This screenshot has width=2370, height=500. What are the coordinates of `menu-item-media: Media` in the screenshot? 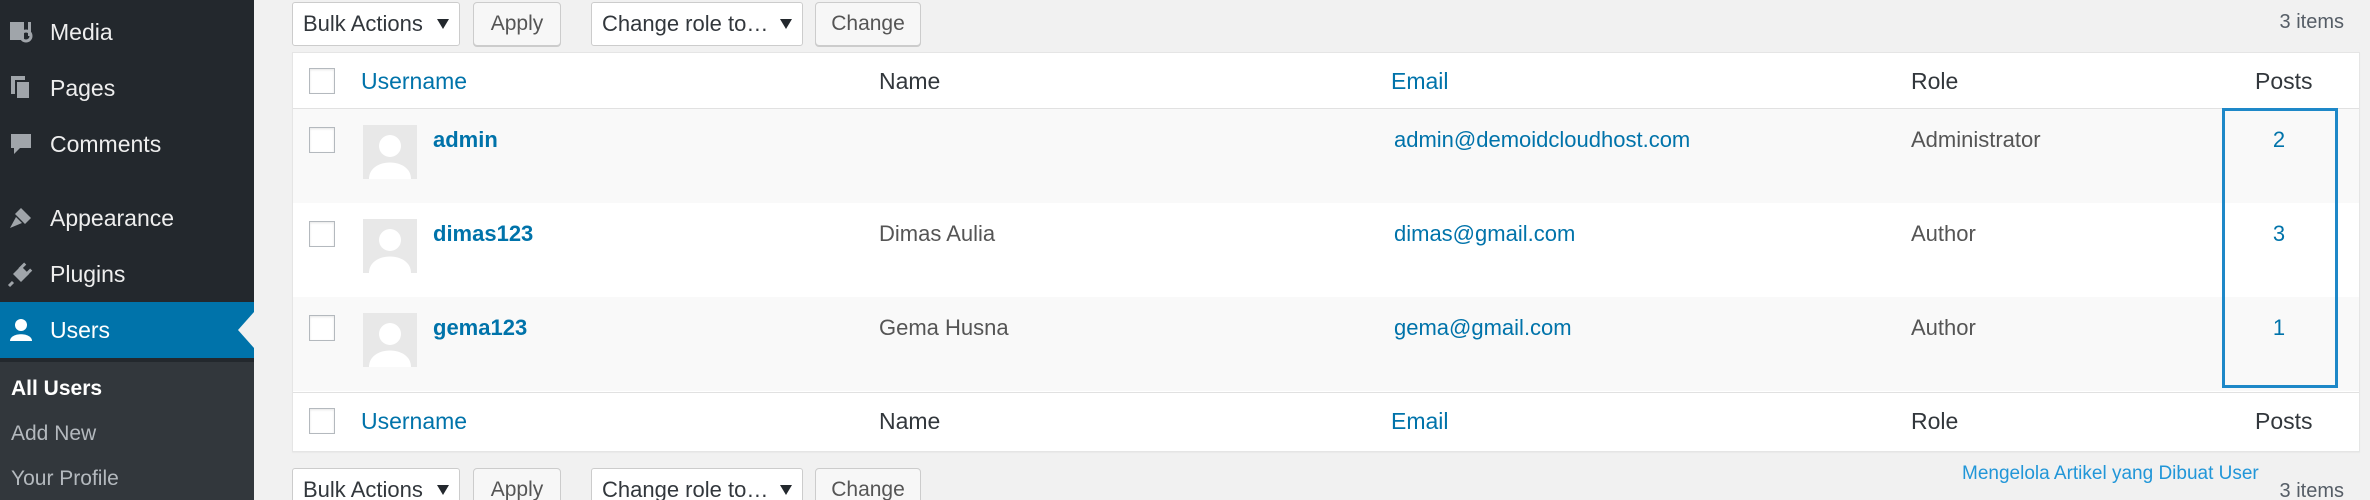 It's located at (127, 32).